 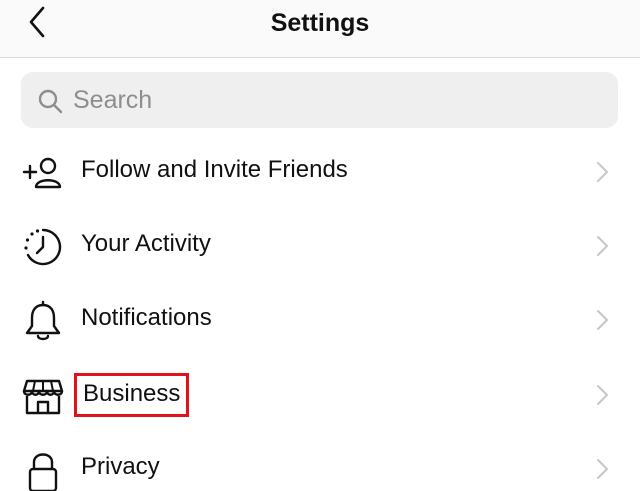 I want to click on search-icon, so click(x=50, y=101).